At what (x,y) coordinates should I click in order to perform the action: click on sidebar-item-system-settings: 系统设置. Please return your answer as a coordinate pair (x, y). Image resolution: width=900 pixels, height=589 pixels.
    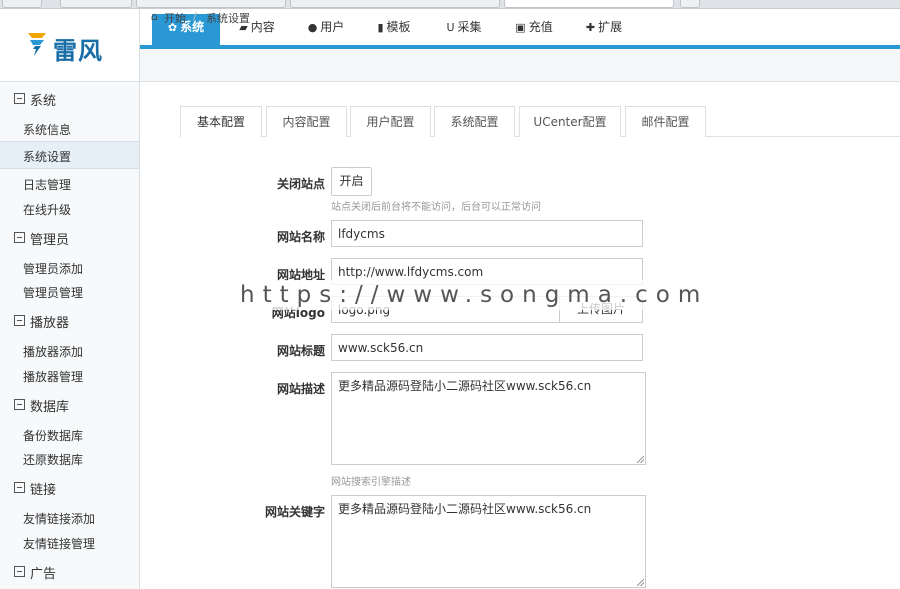
    Looking at the image, I should click on (69, 155).